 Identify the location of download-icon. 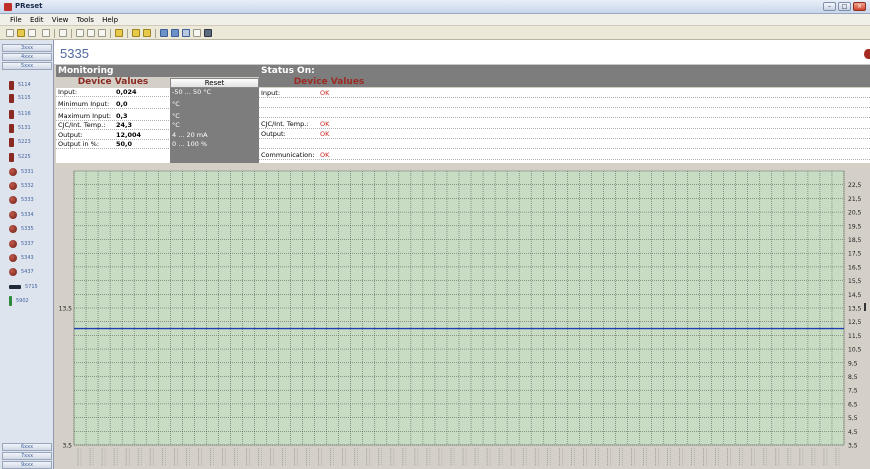
(147, 33).